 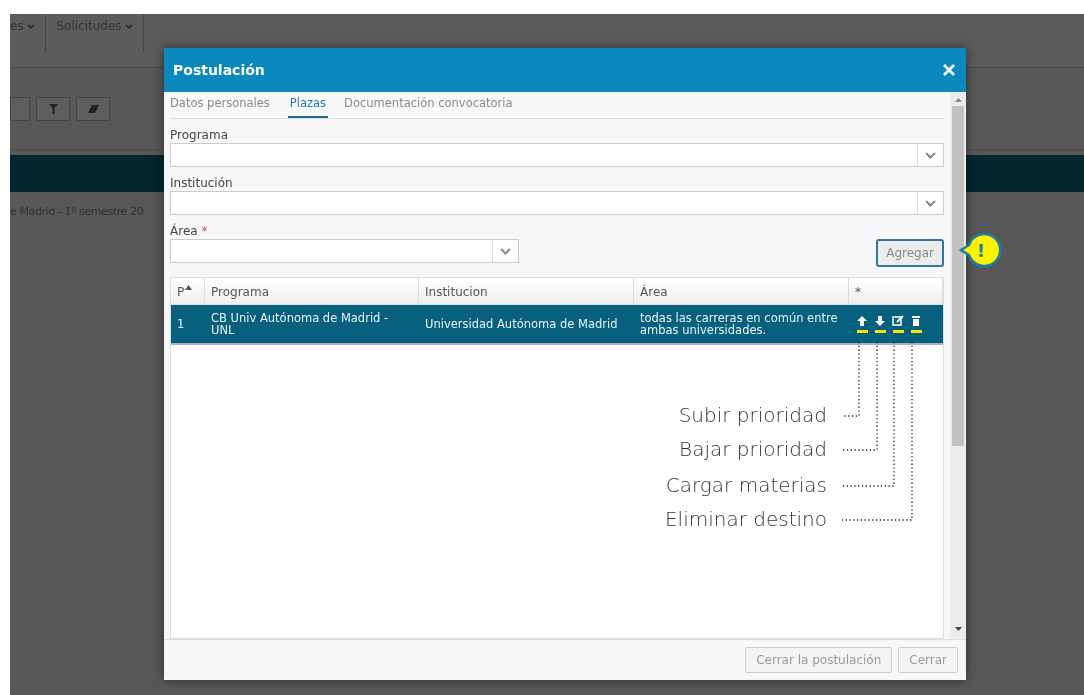 What do you see at coordinates (219, 70) in the screenshot?
I see `modal-title: Postulación` at bounding box center [219, 70].